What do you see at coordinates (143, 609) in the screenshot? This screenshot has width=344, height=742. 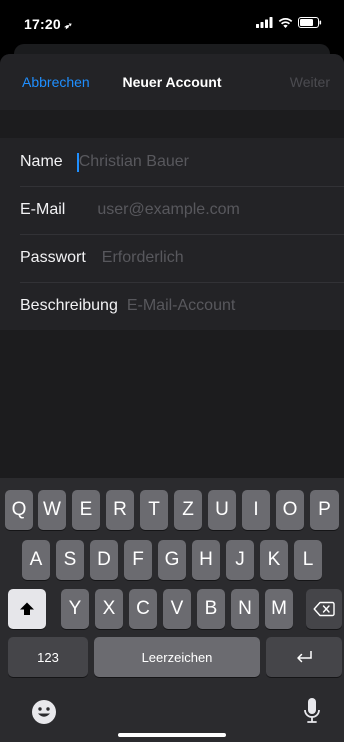 I see `key-c: C` at bounding box center [143, 609].